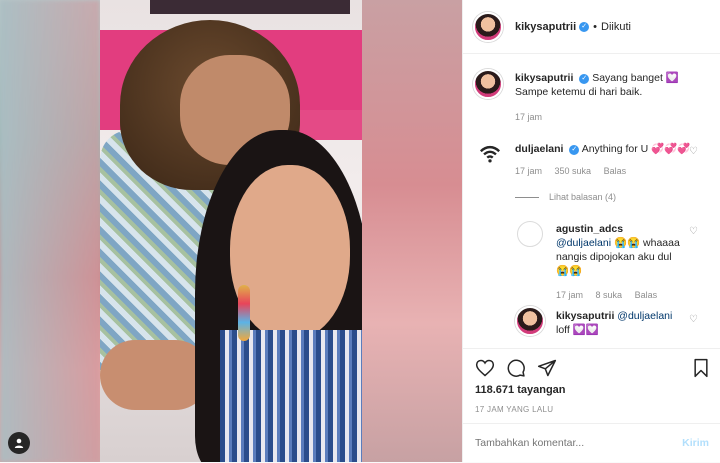 Image resolution: width=720 pixels, height=463 pixels. I want to click on author-avatar, so click(488, 26).